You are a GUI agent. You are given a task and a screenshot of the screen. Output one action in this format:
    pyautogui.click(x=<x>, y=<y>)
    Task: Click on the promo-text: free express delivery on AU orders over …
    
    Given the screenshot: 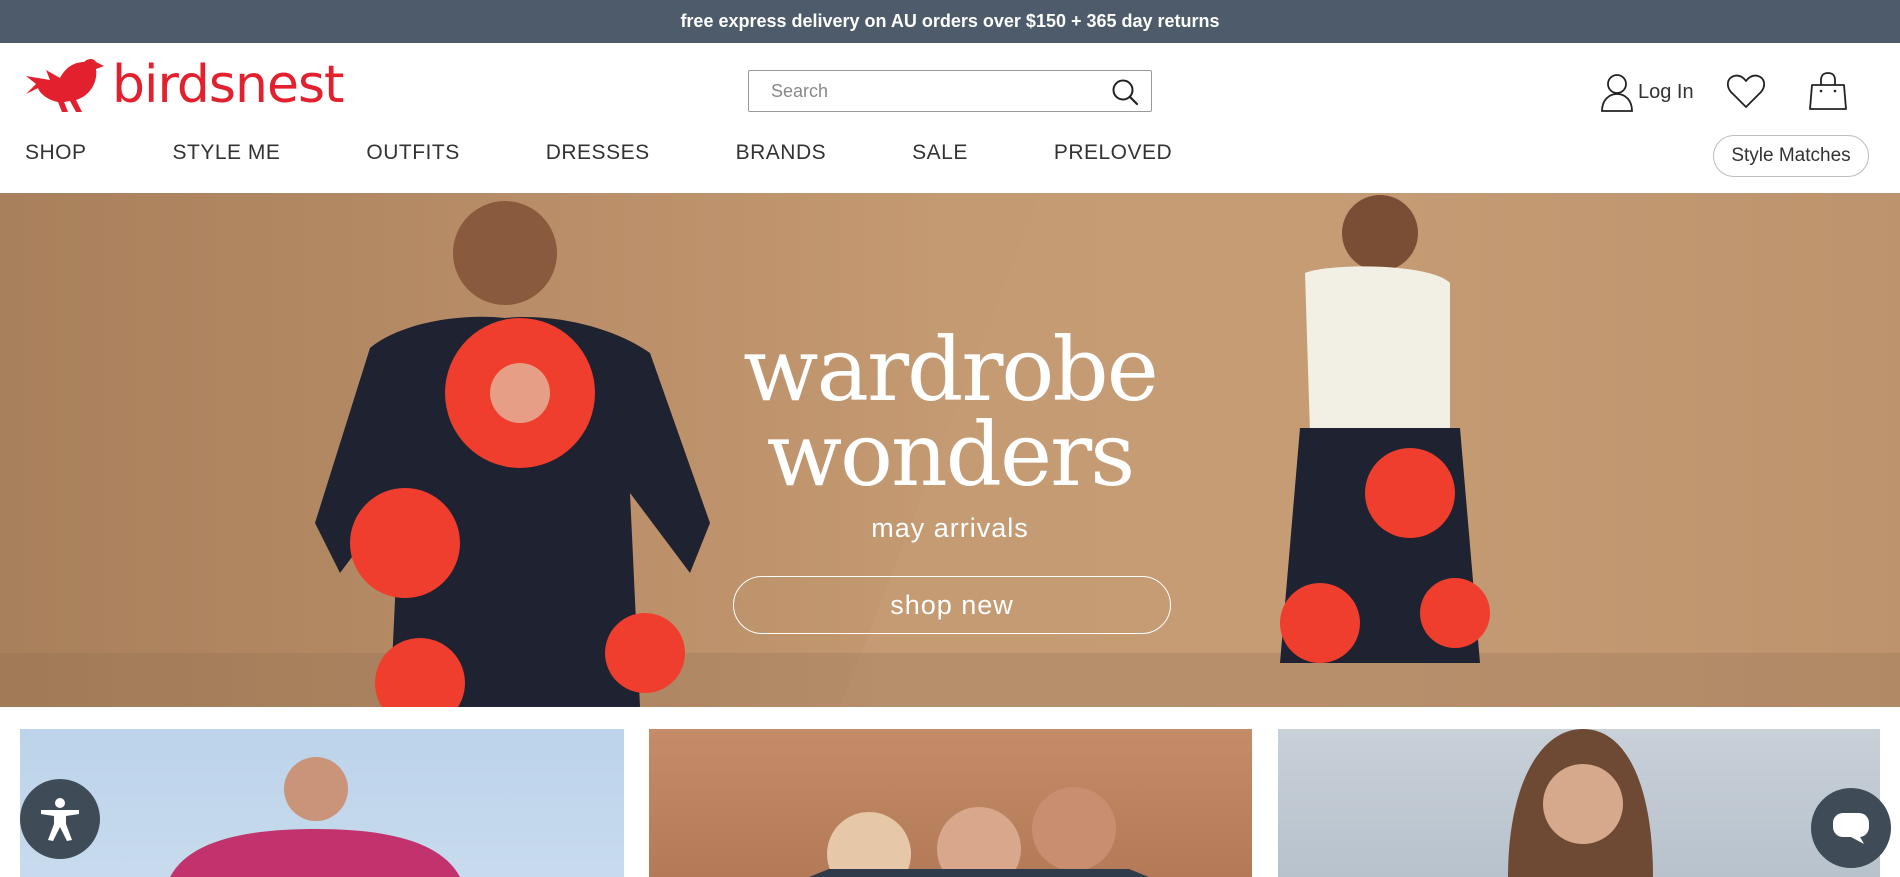 What is the action you would take?
    pyautogui.click(x=950, y=21)
    